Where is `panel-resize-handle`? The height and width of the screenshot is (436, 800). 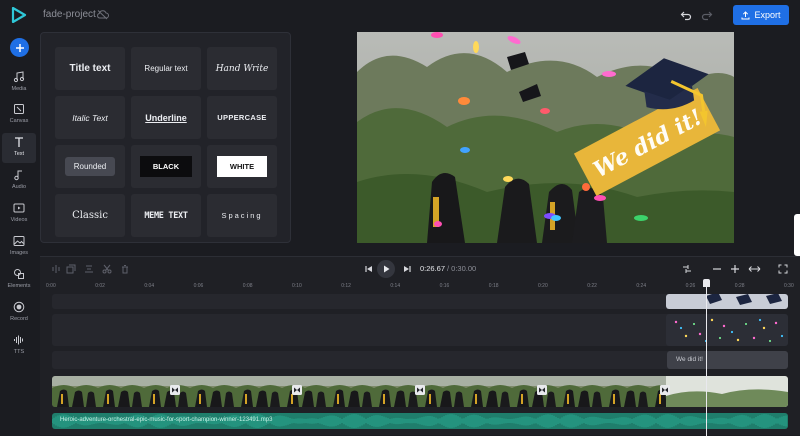
panel-resize-handle is located at coordinates (797, 235).